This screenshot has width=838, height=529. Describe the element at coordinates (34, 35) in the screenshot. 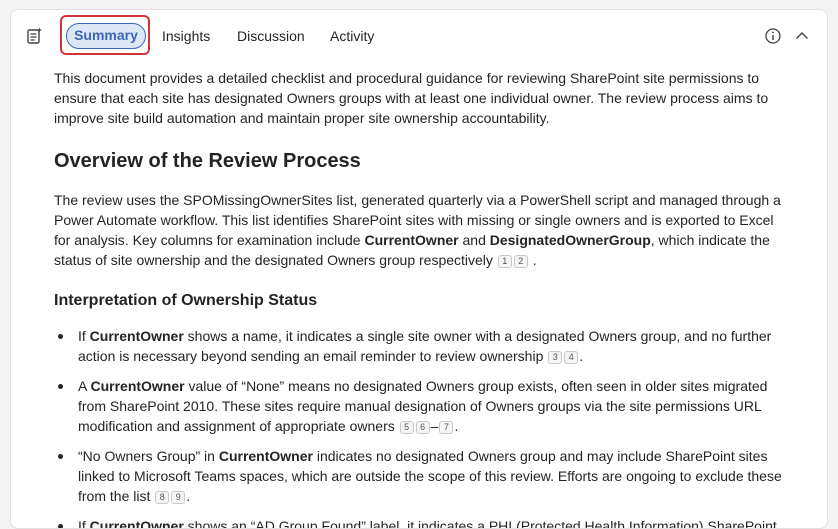

I see `copilot-summary-icon` at that location.